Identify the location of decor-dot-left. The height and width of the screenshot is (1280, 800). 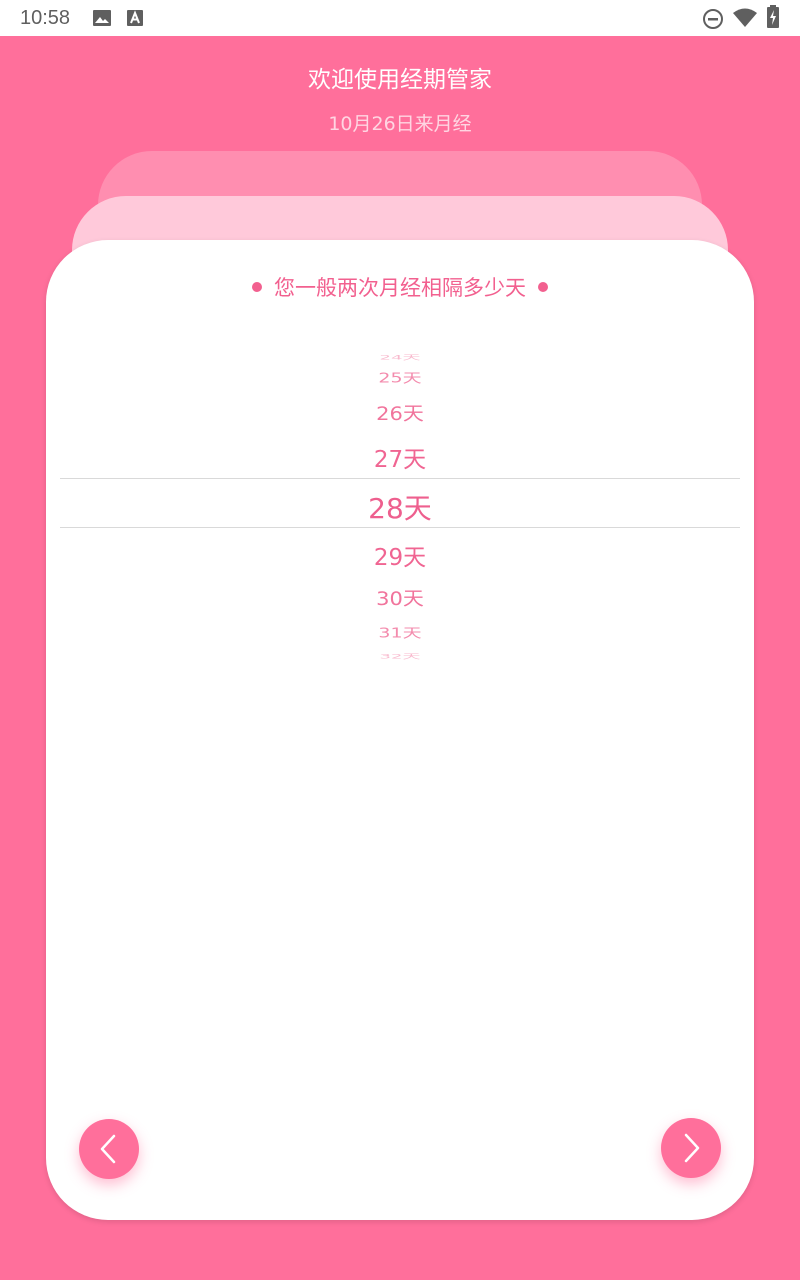
(257, 287).